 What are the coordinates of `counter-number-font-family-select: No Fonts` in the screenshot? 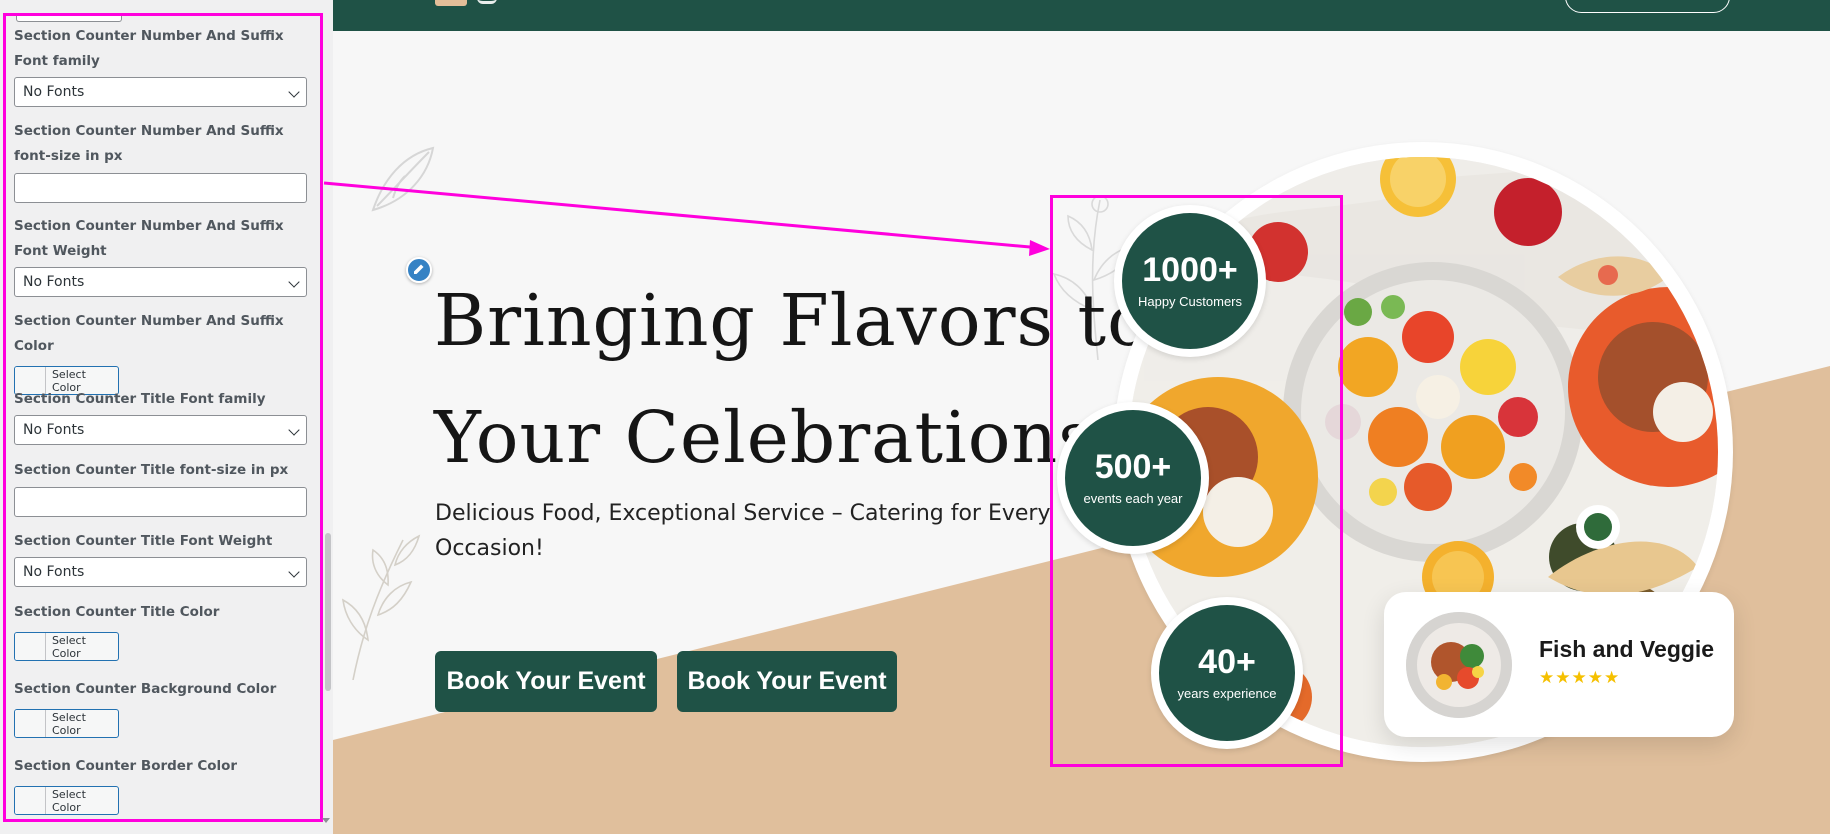 It's located at (160, 92).